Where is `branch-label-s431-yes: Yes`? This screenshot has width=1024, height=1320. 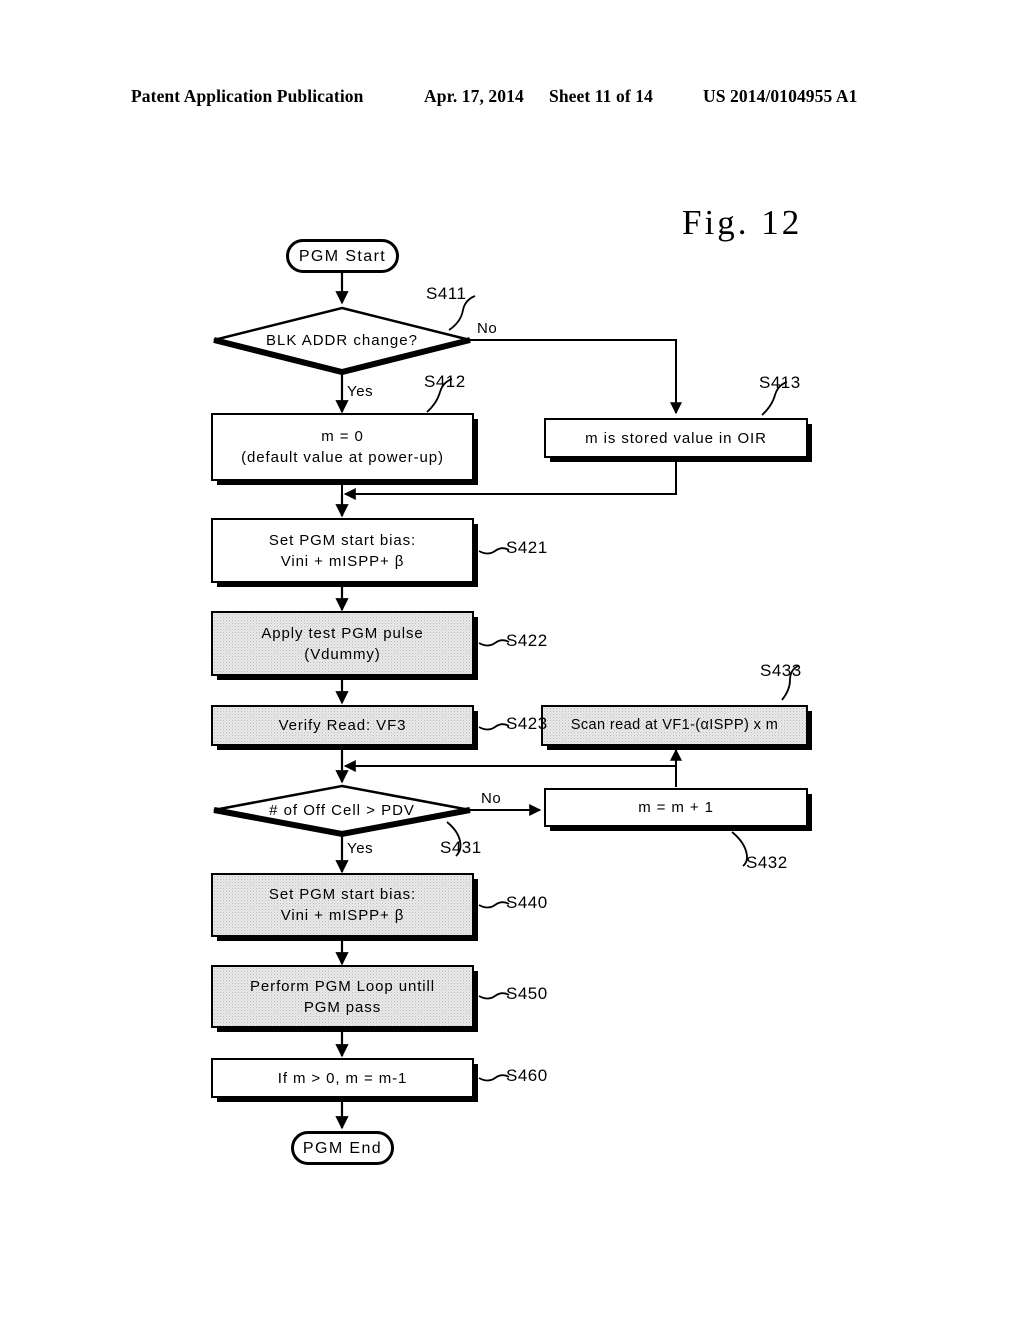 branch-label-s431-yes: Yes is located at coordinates (360, 848).